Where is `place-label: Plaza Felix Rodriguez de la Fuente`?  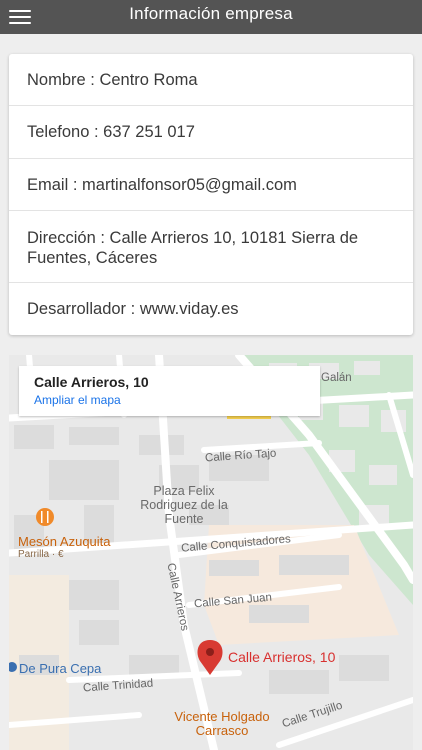 place-label: Plaza Felix Rodriguez de la Fuente is located at coordinates (184, 505).